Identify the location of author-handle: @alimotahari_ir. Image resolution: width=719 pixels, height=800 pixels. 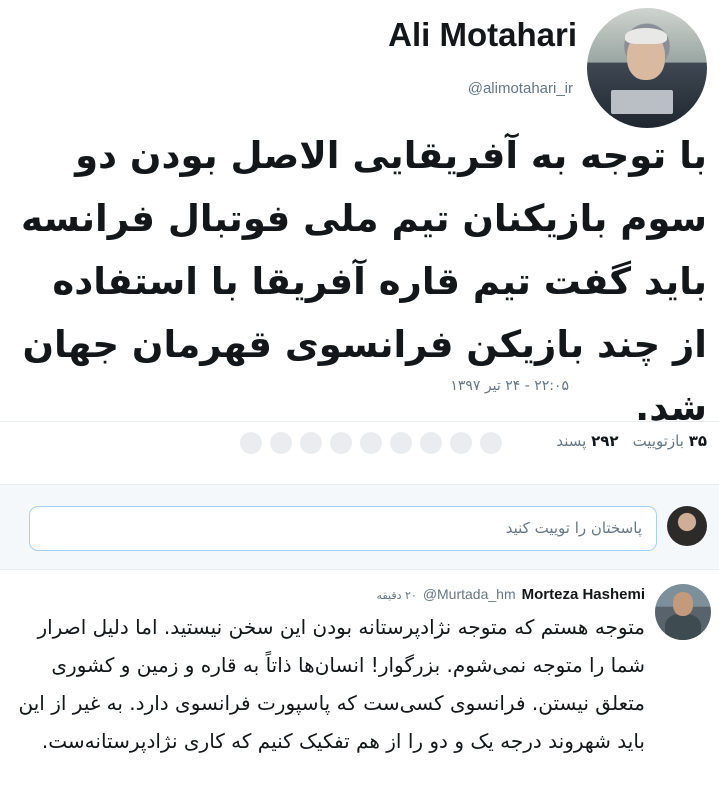
(520, 88).